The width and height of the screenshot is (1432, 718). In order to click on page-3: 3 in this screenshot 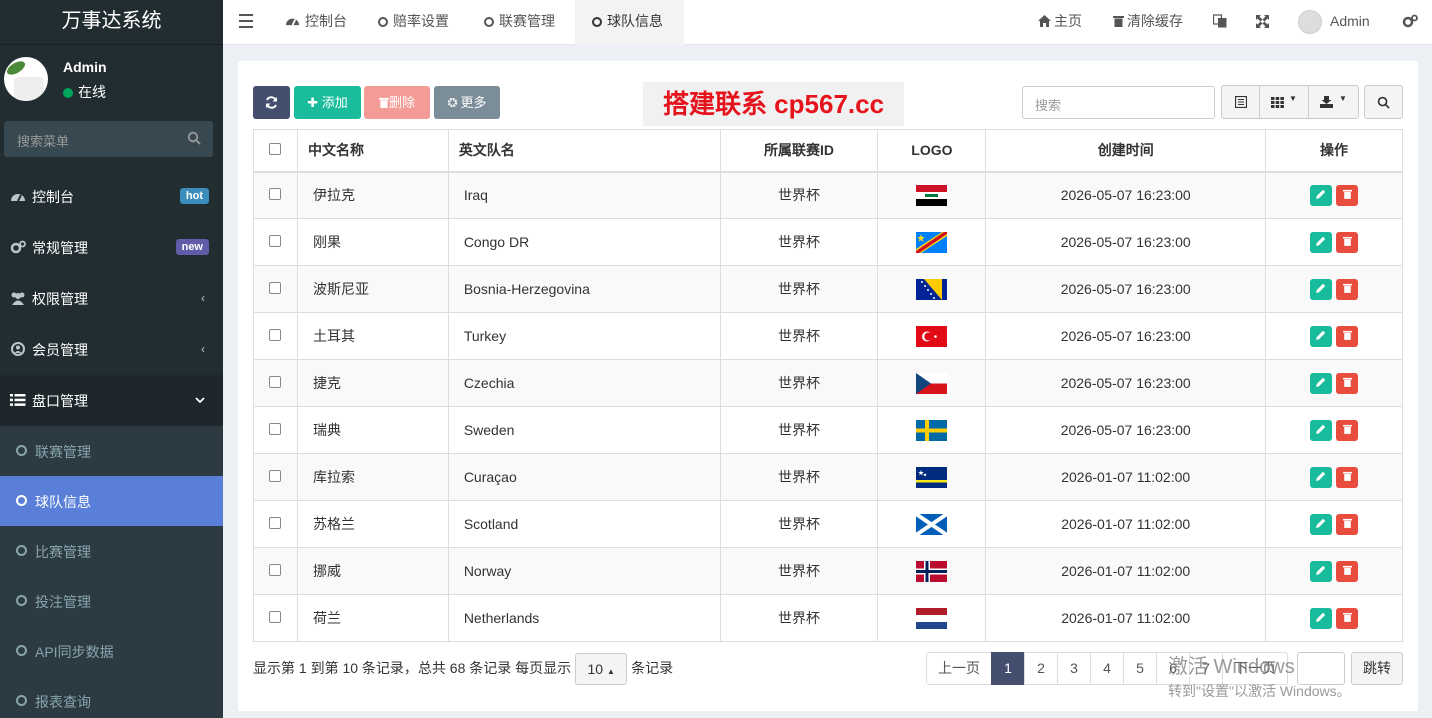, I will do `click(1074, 668)`.